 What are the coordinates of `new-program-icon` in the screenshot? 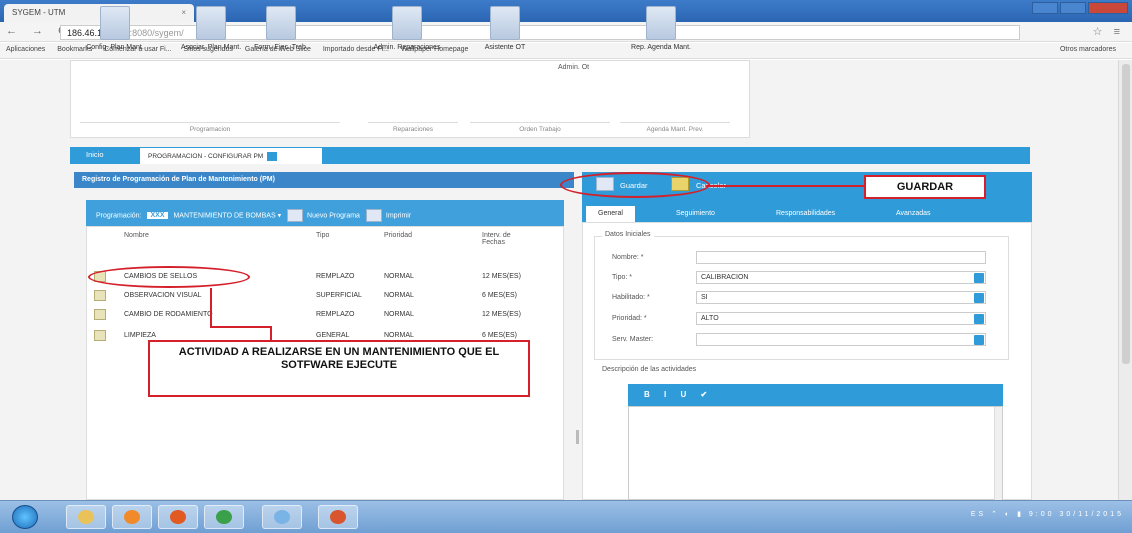 It's located at (295, 215).